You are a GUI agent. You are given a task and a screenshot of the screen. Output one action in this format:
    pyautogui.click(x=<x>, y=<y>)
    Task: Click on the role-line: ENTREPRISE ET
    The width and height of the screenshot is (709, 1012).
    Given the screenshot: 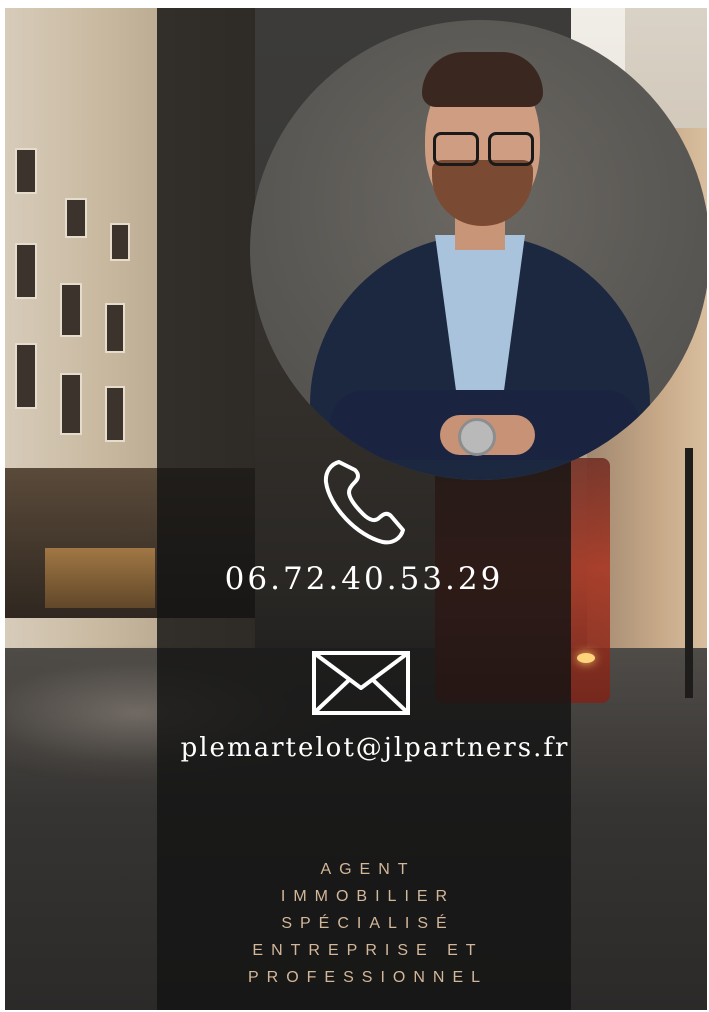 What is the action you would take?
    pyautogui.click(x=368, y=950)
    